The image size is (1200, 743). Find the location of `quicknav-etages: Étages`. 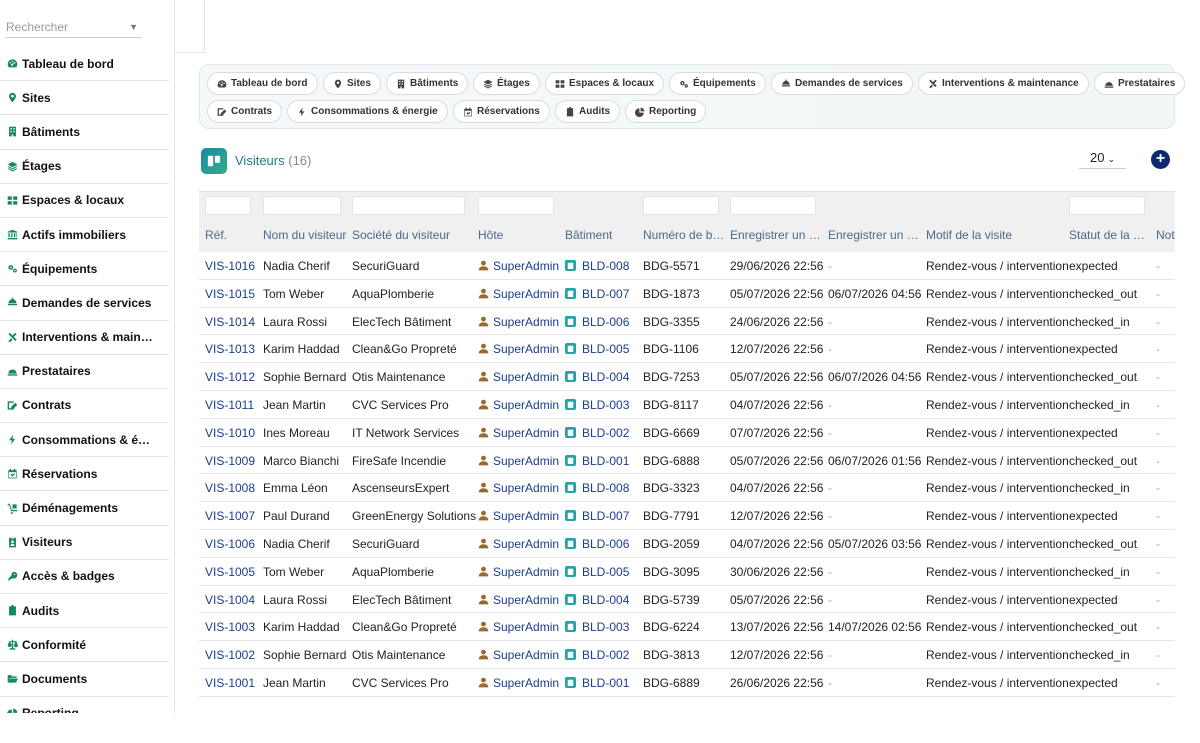

quicknav-etages: Étages is located at coordinates (506, 83).